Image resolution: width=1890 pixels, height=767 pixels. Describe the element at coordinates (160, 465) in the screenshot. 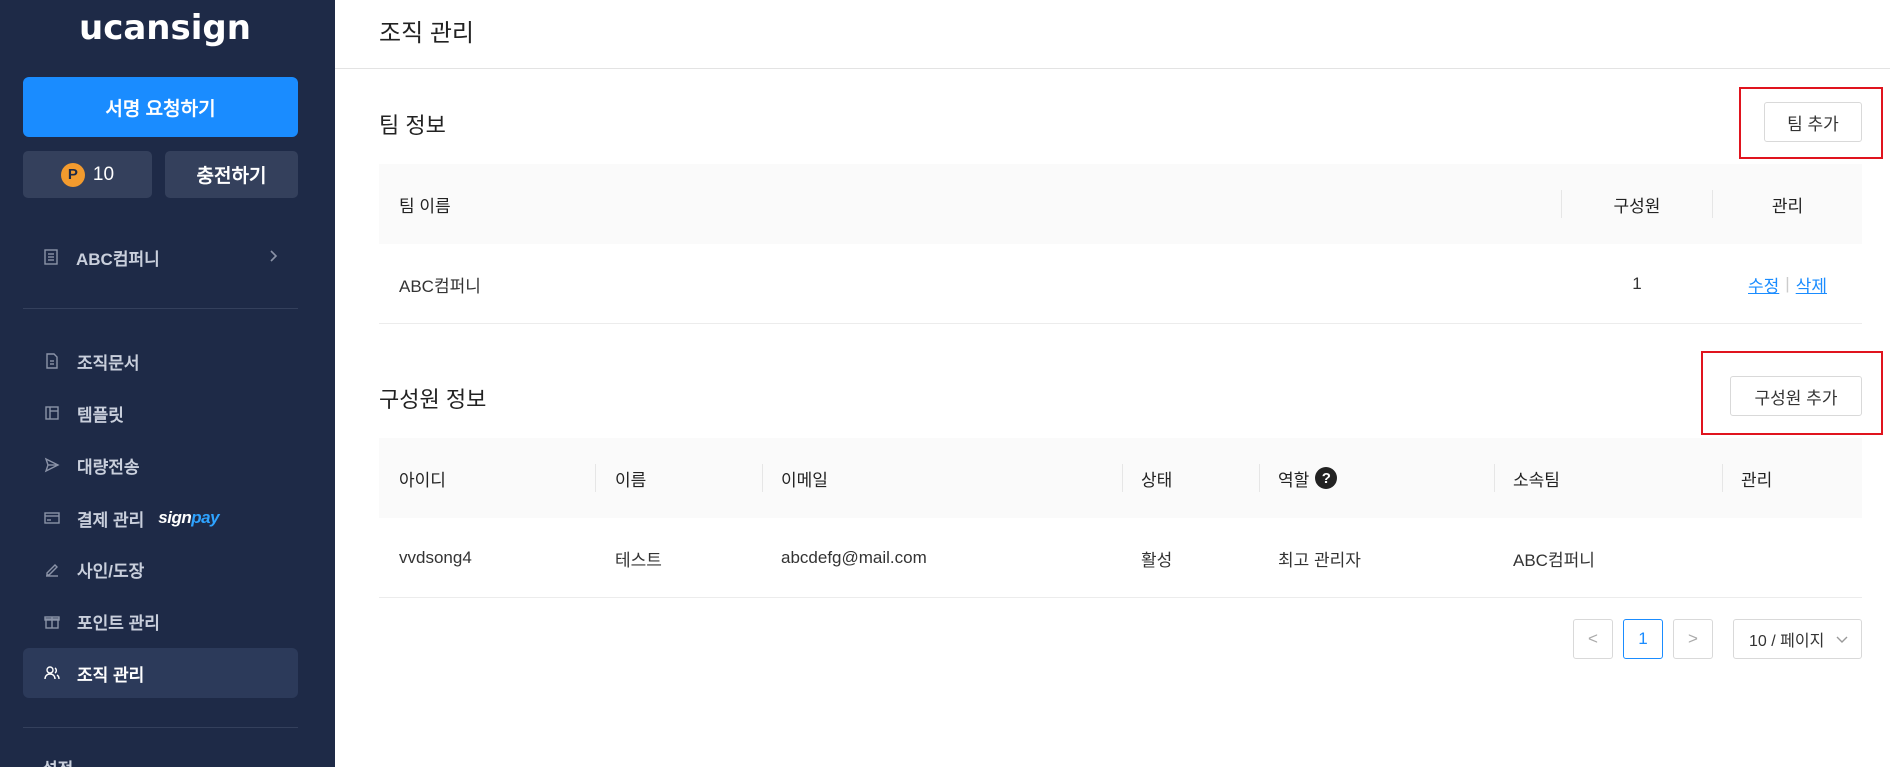

I see `sidebar-item-bulk-send: 대량전송` at that location.